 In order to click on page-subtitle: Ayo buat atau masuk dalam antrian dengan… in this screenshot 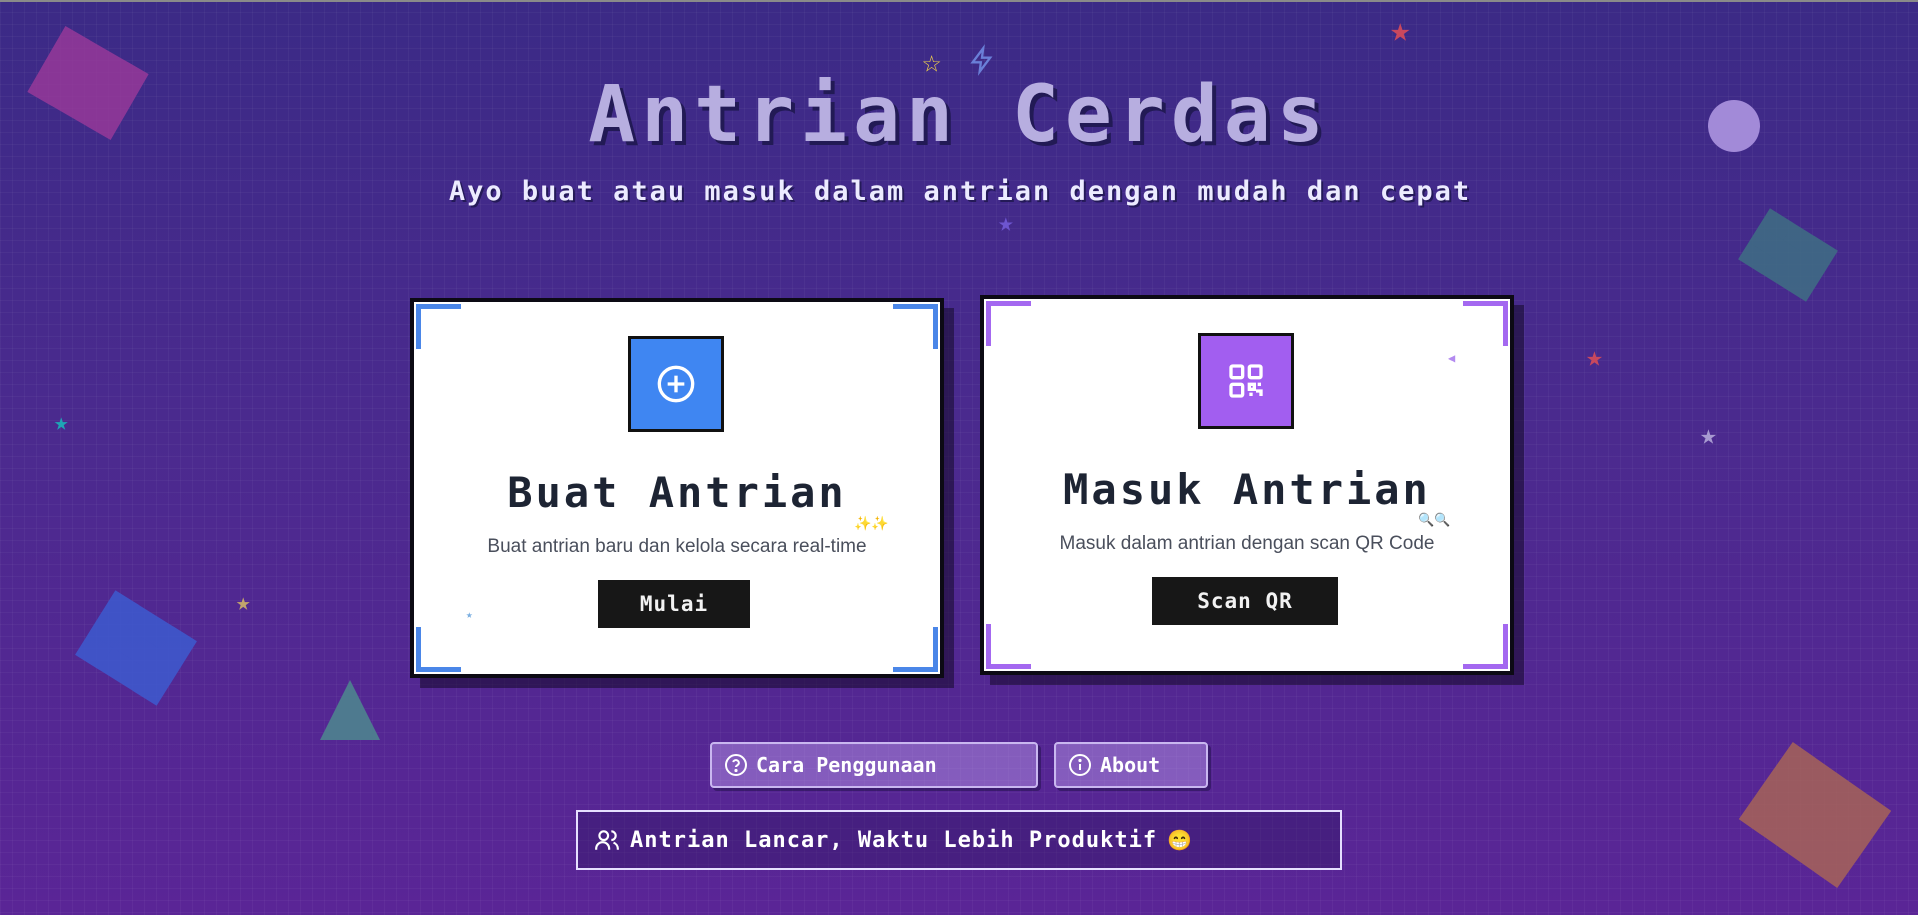, I will do `click(960, 191)`.